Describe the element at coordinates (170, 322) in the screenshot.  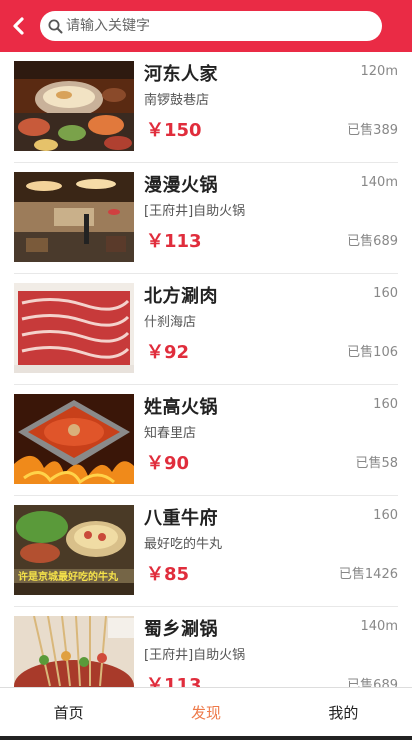
I see `restaurant-description: 什刹海店` at that location.